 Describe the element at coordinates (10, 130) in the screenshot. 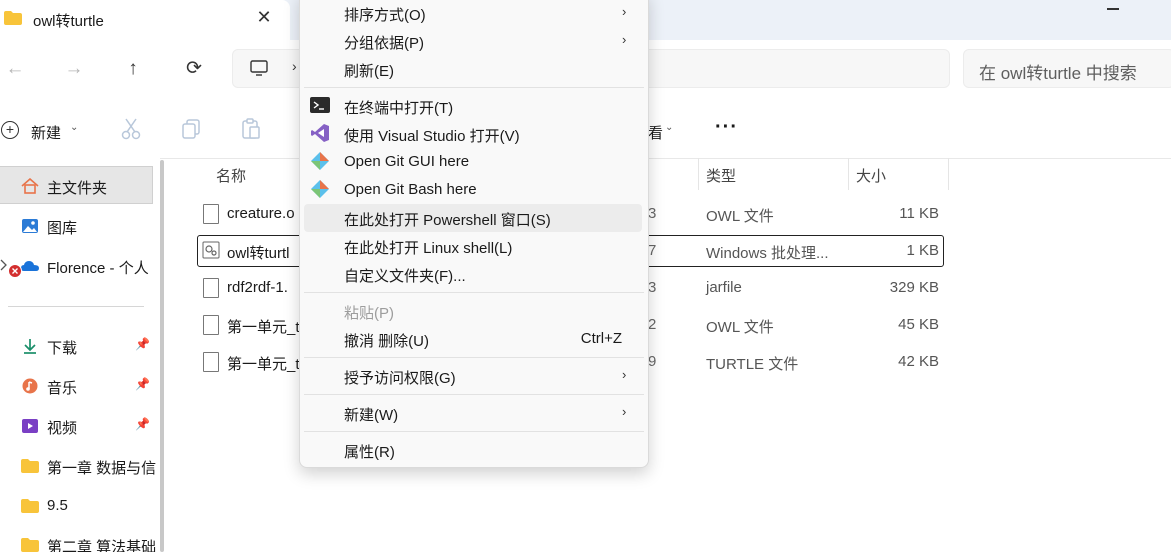

I see `plus-icon: +` at that location.